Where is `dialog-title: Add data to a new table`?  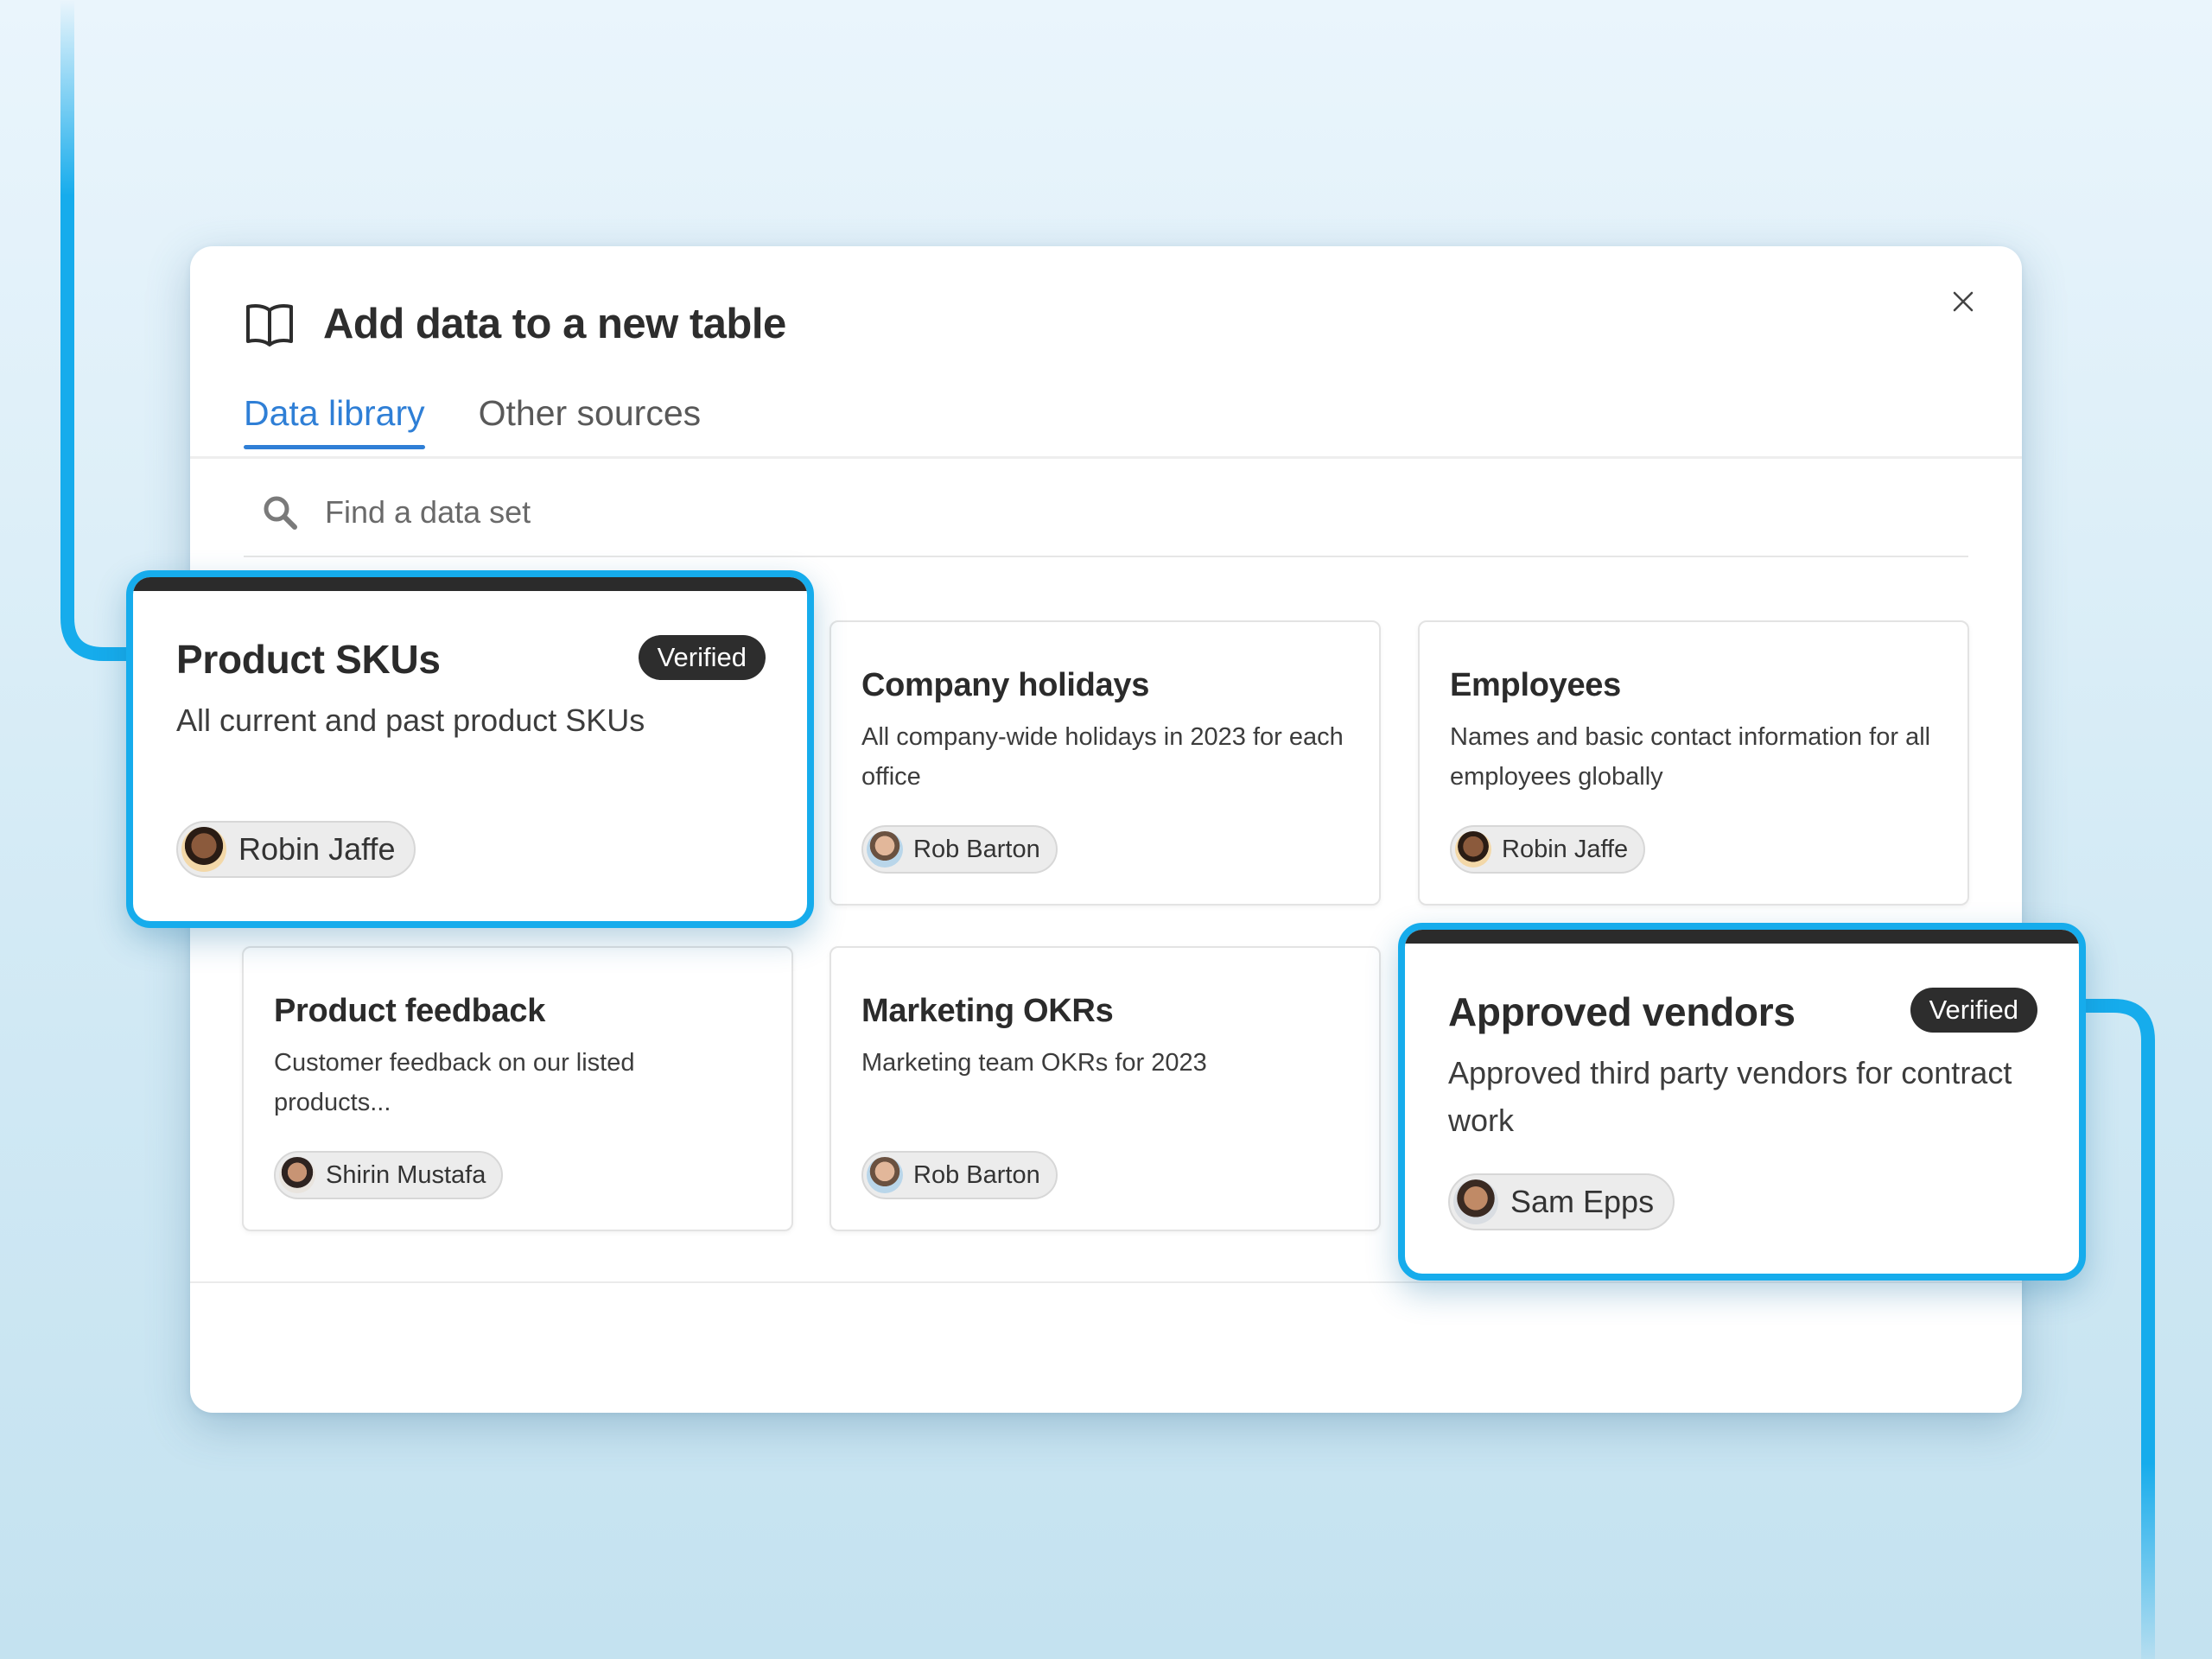 dialog-title: Add data to a new table is located at coordinates (554, 324).